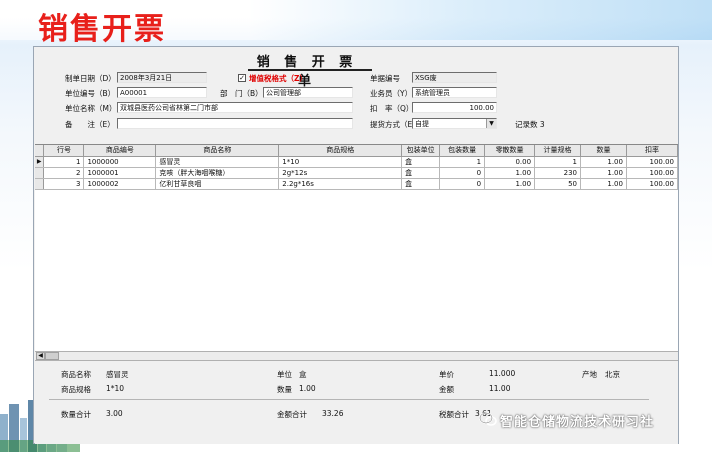 The image size is (712, 452). I want to click on cell-code: 1000000, so click(120, 162).